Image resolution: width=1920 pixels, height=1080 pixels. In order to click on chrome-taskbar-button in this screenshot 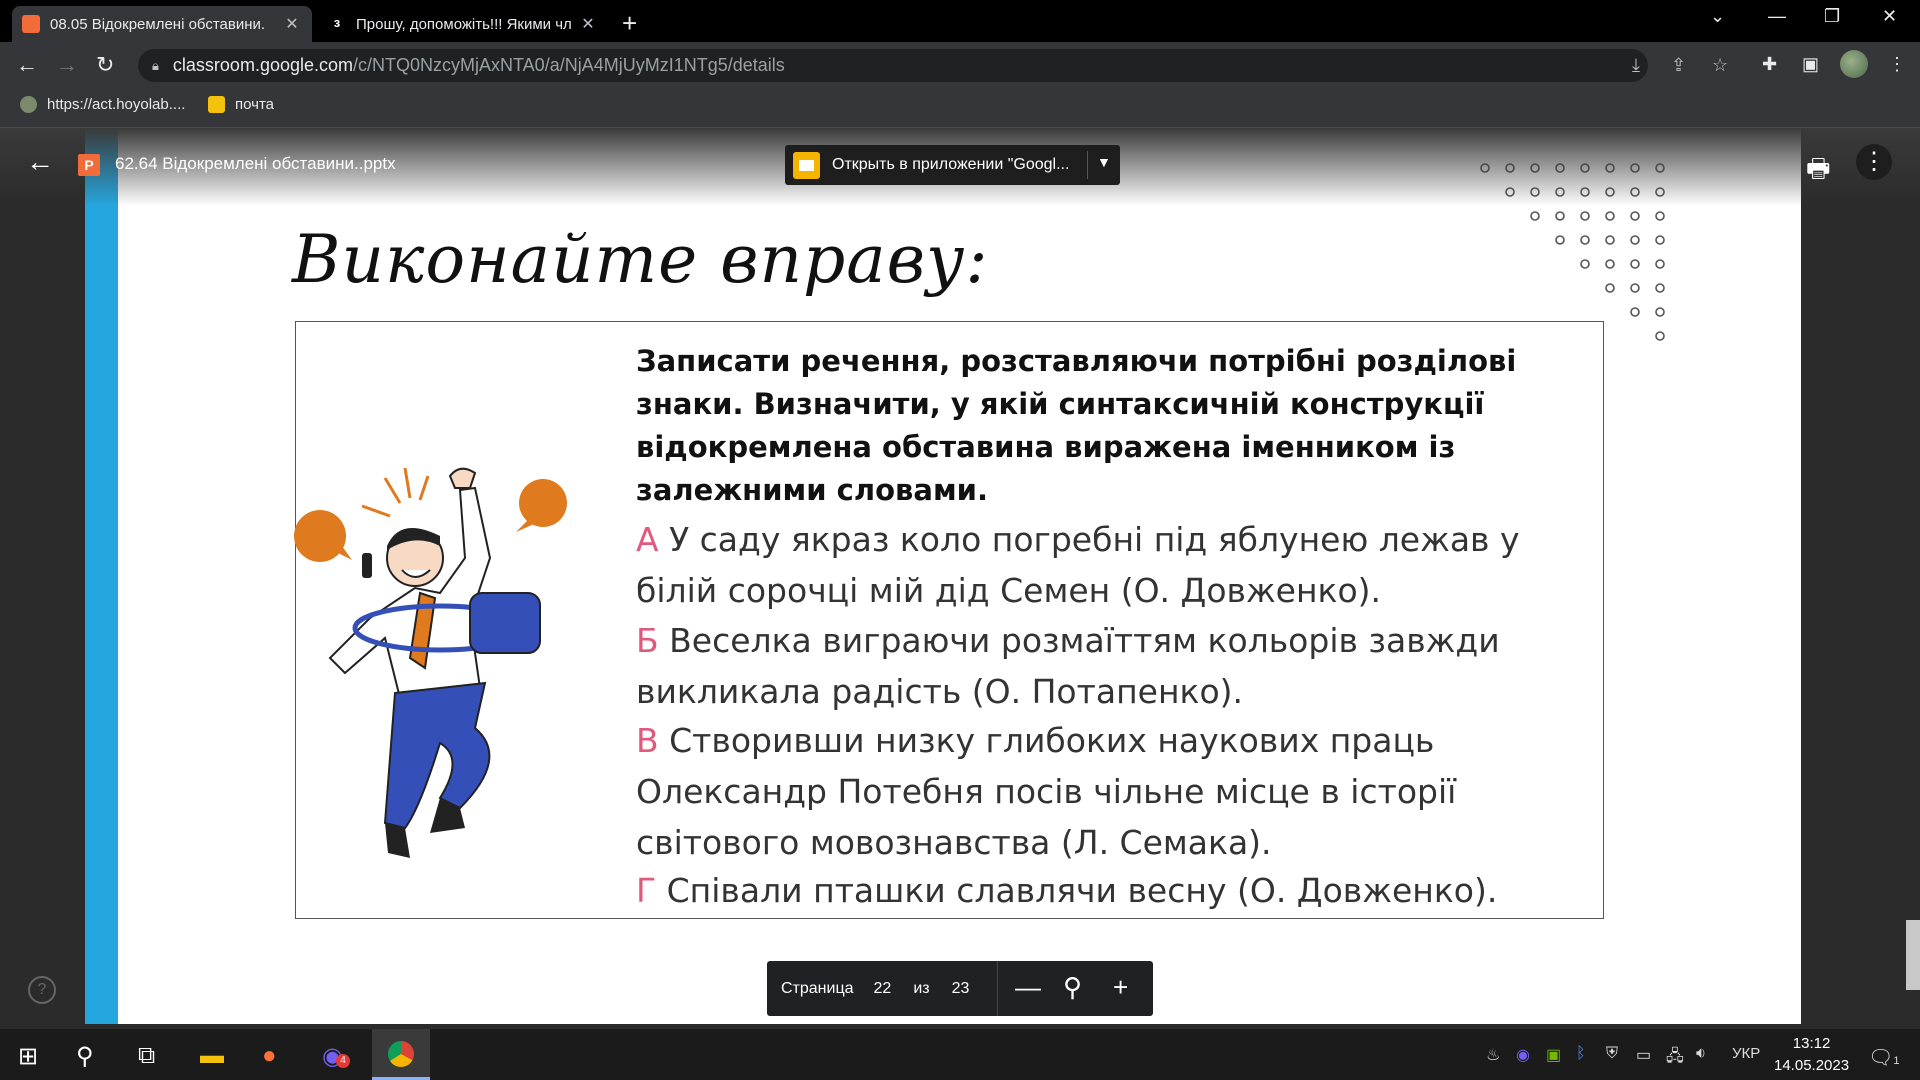, I will do `click(401, 1054)`.